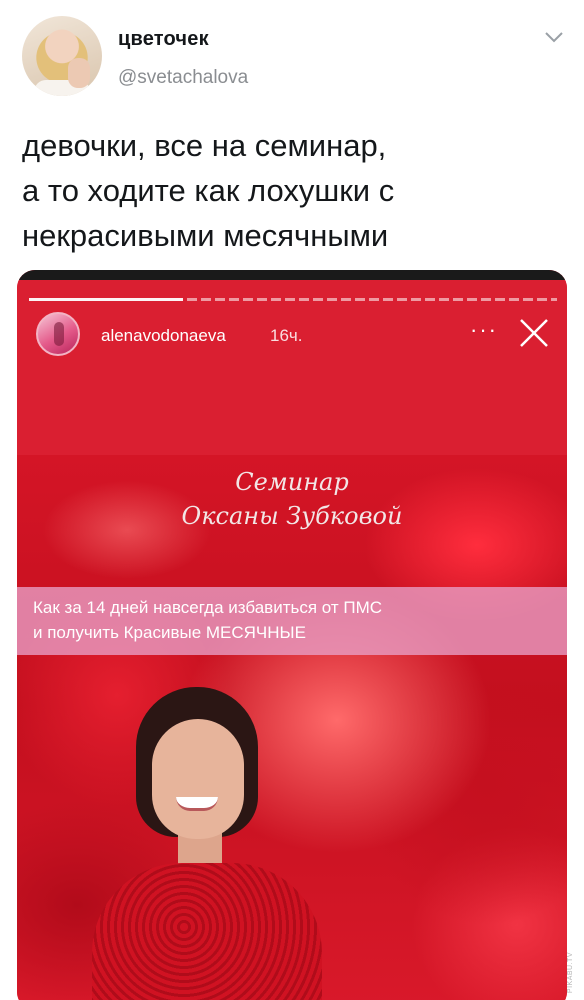  What do you see at coordinates (169, 632) in the screenshot?
I see `promo-line: и получить Красивые МЕСЯЧНЫЕ` at bounding box center [169, 632].